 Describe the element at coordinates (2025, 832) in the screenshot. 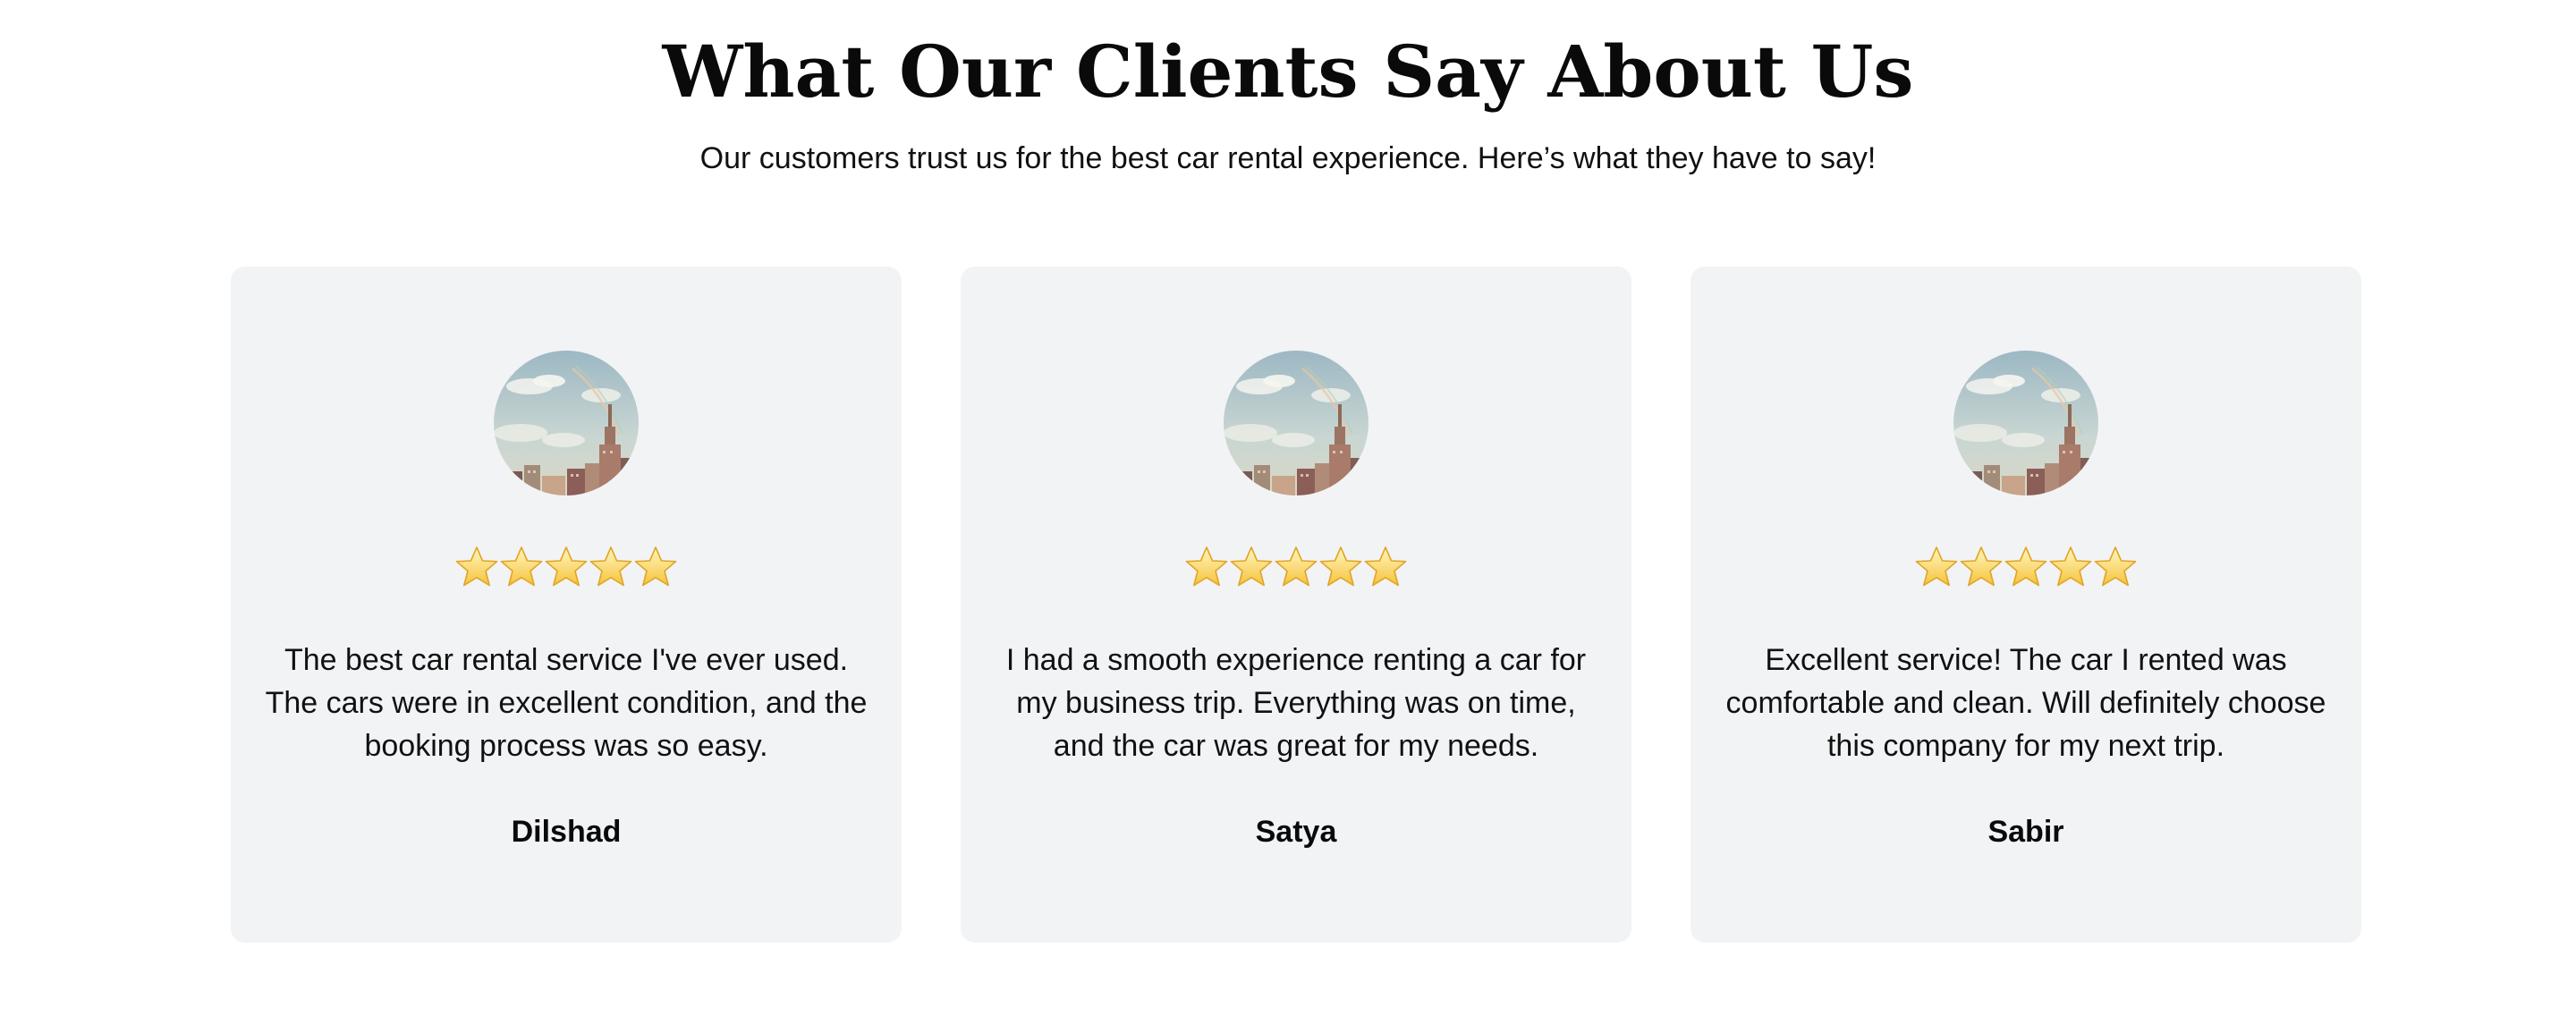

I see `testimonial-author: Sabir` at that location.